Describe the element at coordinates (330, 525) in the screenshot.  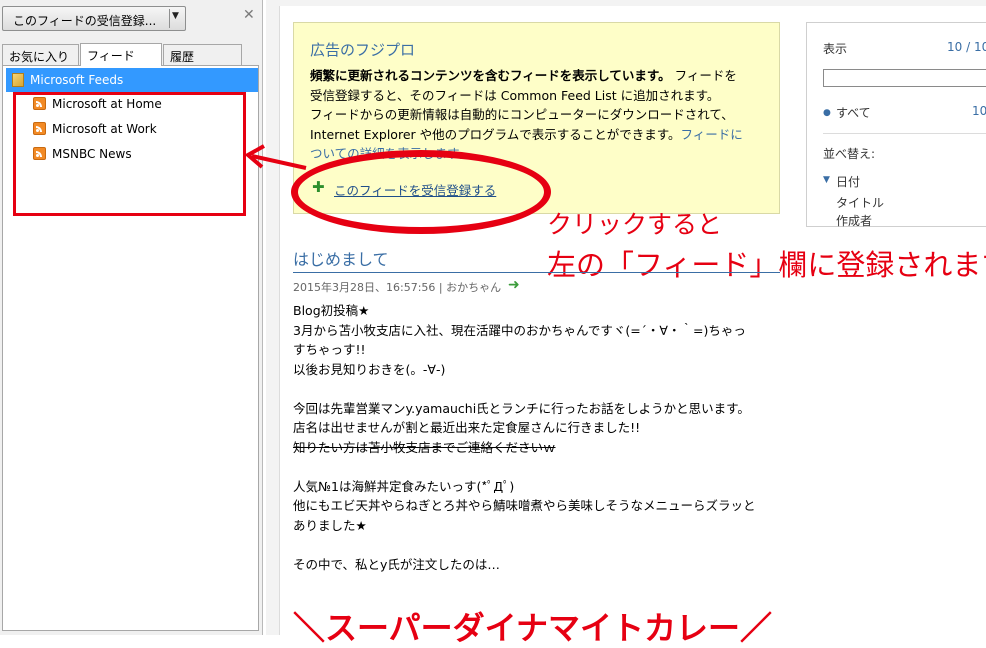
I see `post-line: ありました★` at that location.